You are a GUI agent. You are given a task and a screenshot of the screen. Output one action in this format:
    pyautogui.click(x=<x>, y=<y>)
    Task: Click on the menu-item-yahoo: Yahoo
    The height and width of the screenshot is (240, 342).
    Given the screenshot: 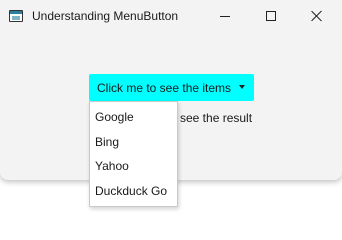 What is the action you would take?
    pyautogui.click(x=133, y=166)
    